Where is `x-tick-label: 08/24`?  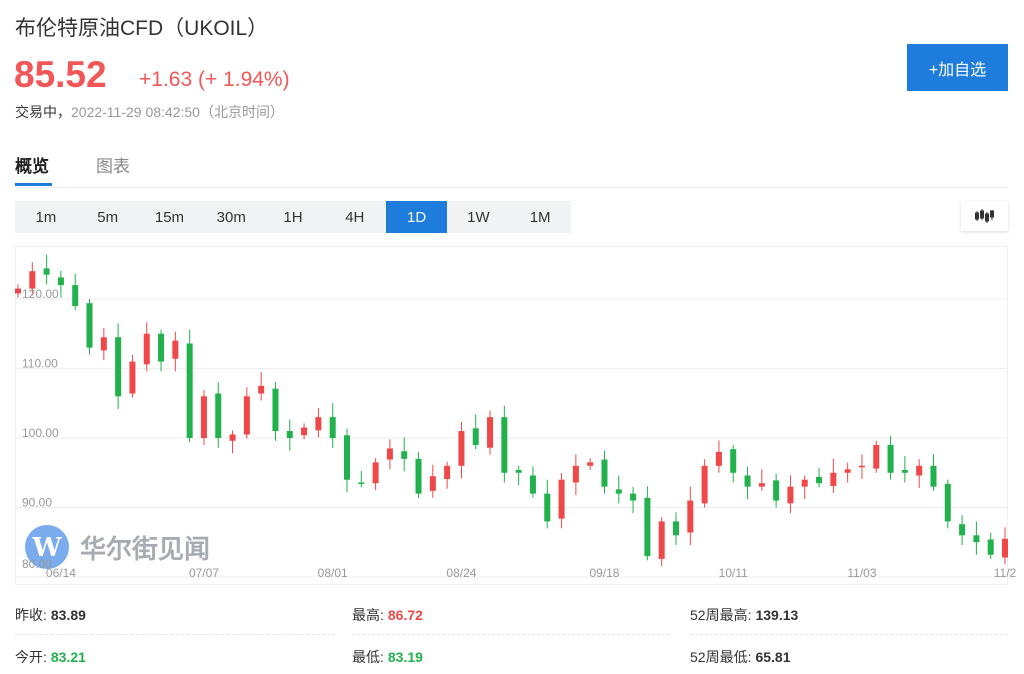
x-tick-label: 08/24 is located at coordinates (461, 573).